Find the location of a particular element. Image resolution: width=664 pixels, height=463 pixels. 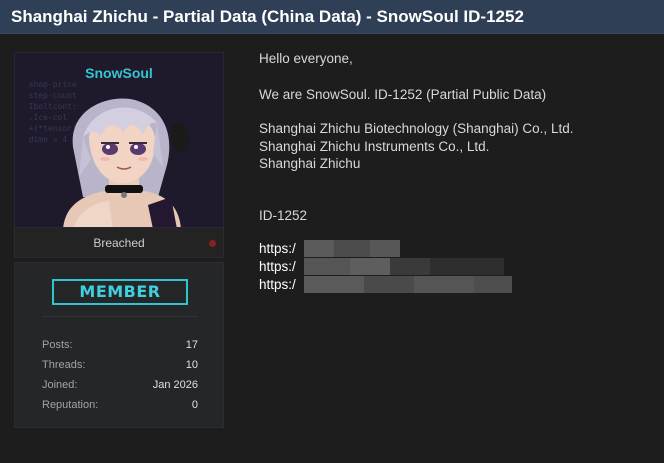

stat-row-joined: Joined: Jan 2026 is located at coordinates (120, 385).